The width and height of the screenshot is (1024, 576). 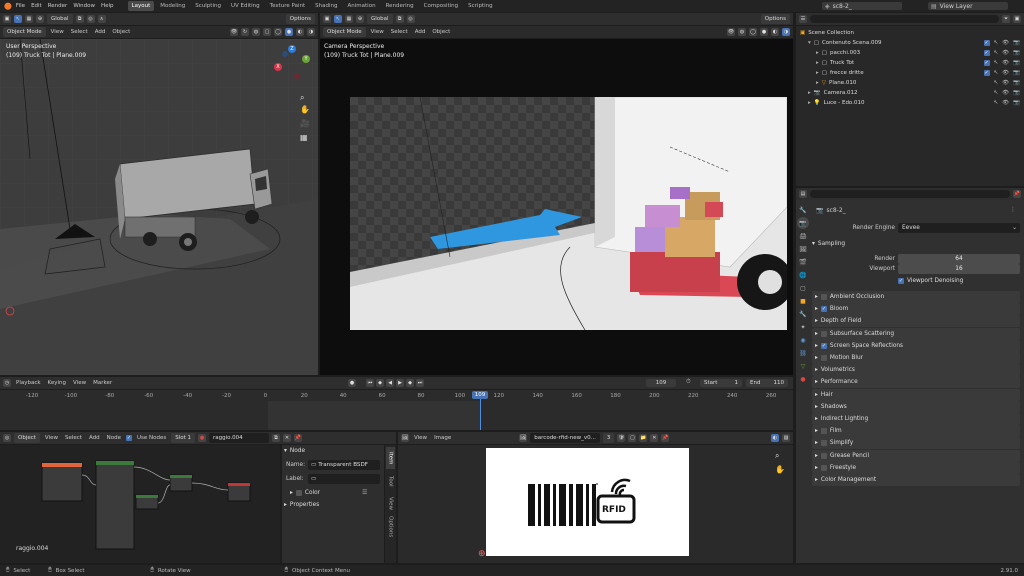 What do you see at coordinates (302, 98) in the screenshot?
I see `zoom-icon: ⌕` at bounding box center [302, 98].